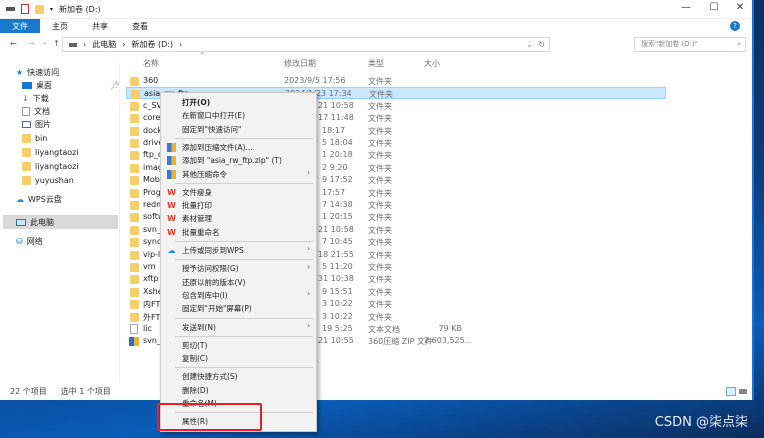 The image size is (764, 438). Describe the element at coordinates (171, 219) in the screenshot. I see `wps-icon: W` at that location.